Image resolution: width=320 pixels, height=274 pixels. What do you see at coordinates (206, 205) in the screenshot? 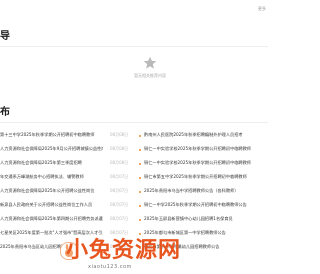
I see `news-title: 铜仁一中学2025年秋季学期公开招聘初中临聘教师公告` at bounding box center [206, 205].